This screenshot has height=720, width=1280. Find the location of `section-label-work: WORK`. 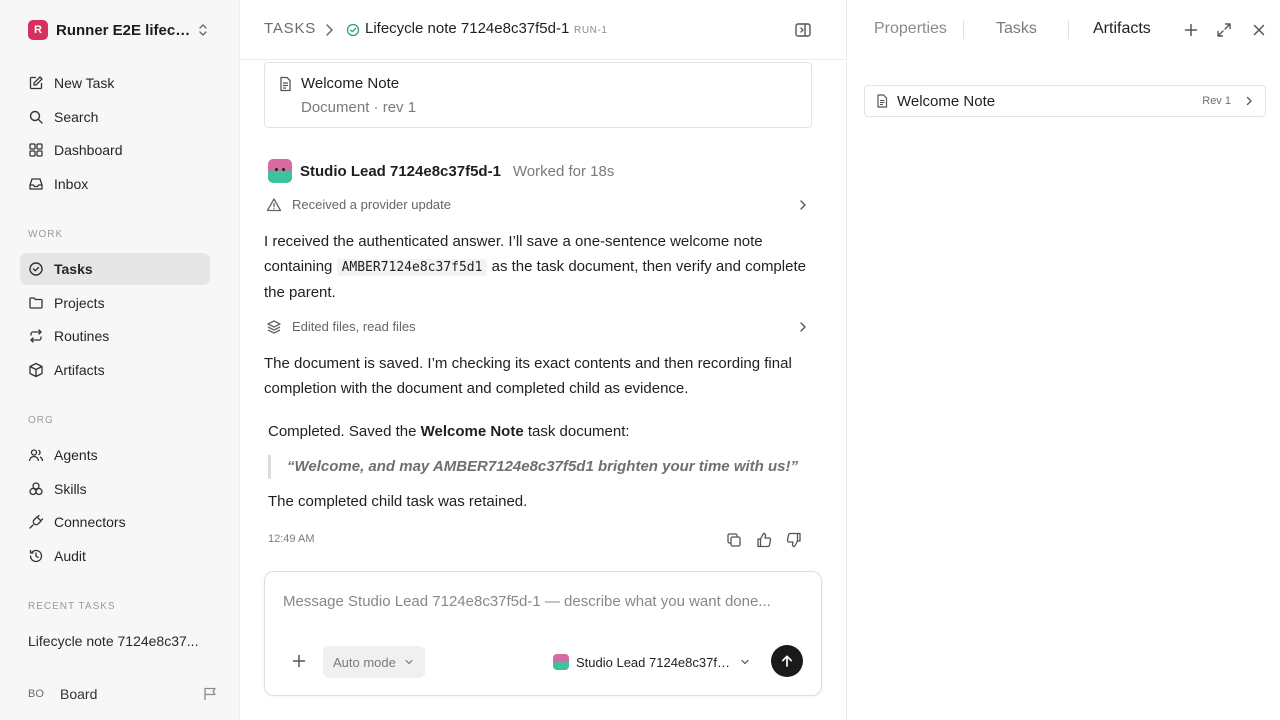

section-label-work: WORK is located at coordinates (46, 234).